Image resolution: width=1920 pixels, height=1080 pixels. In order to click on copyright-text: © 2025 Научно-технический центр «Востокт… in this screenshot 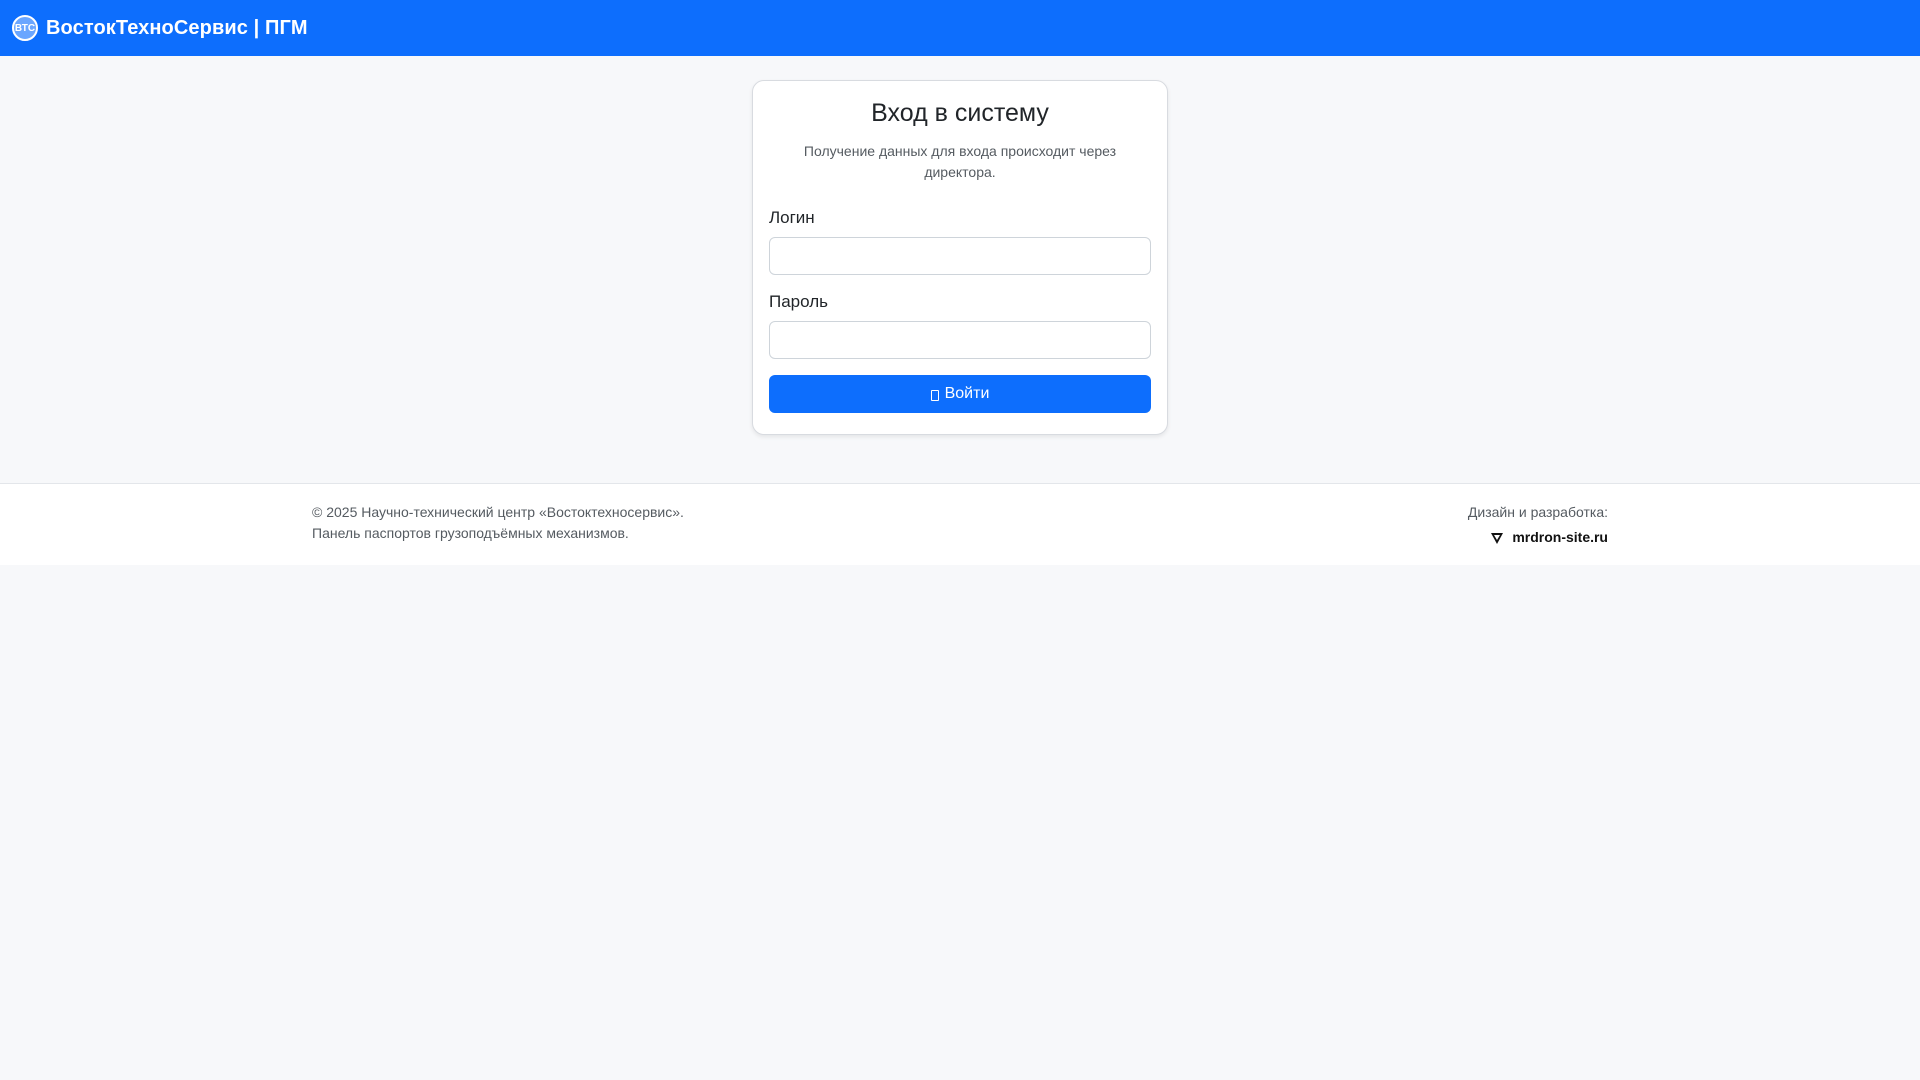, I will do `click(498, 512)`.